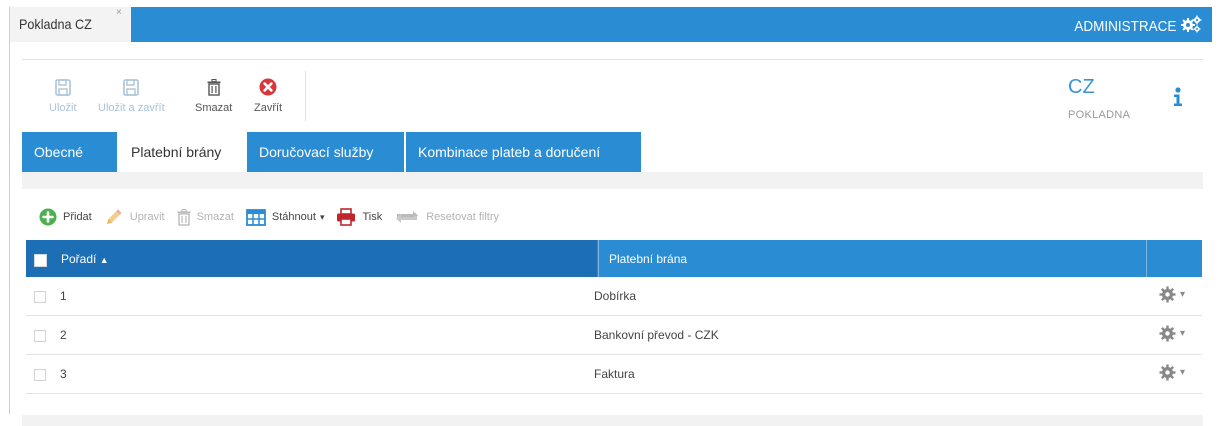 The image size is (1221, 426). I want to click on cell-poradi: 3, so click(63, 374).